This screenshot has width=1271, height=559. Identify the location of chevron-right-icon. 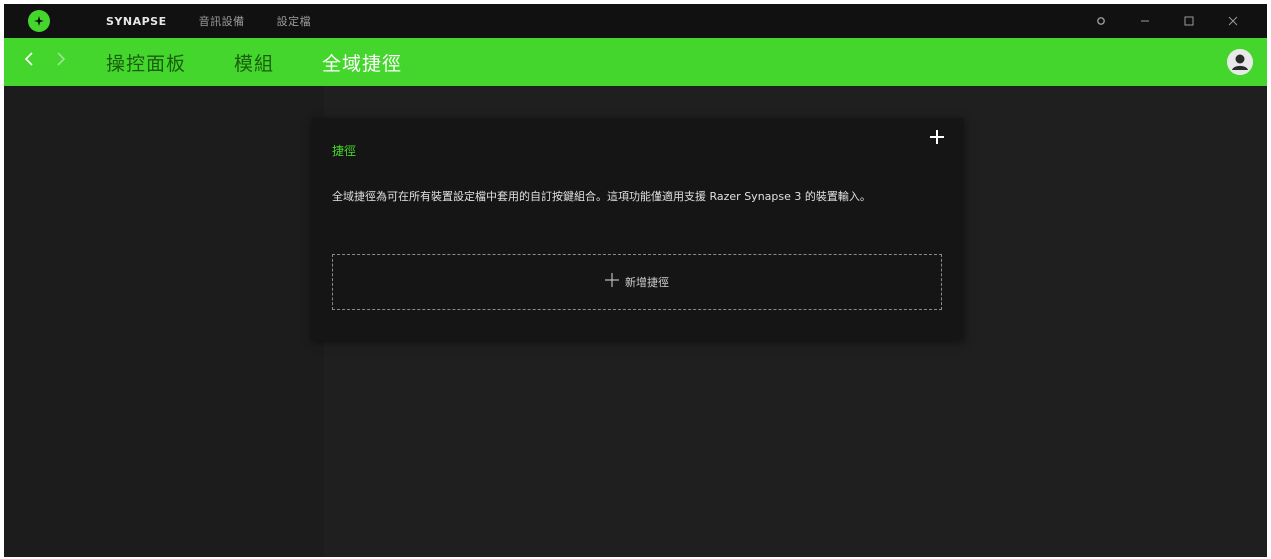
(61, 60).